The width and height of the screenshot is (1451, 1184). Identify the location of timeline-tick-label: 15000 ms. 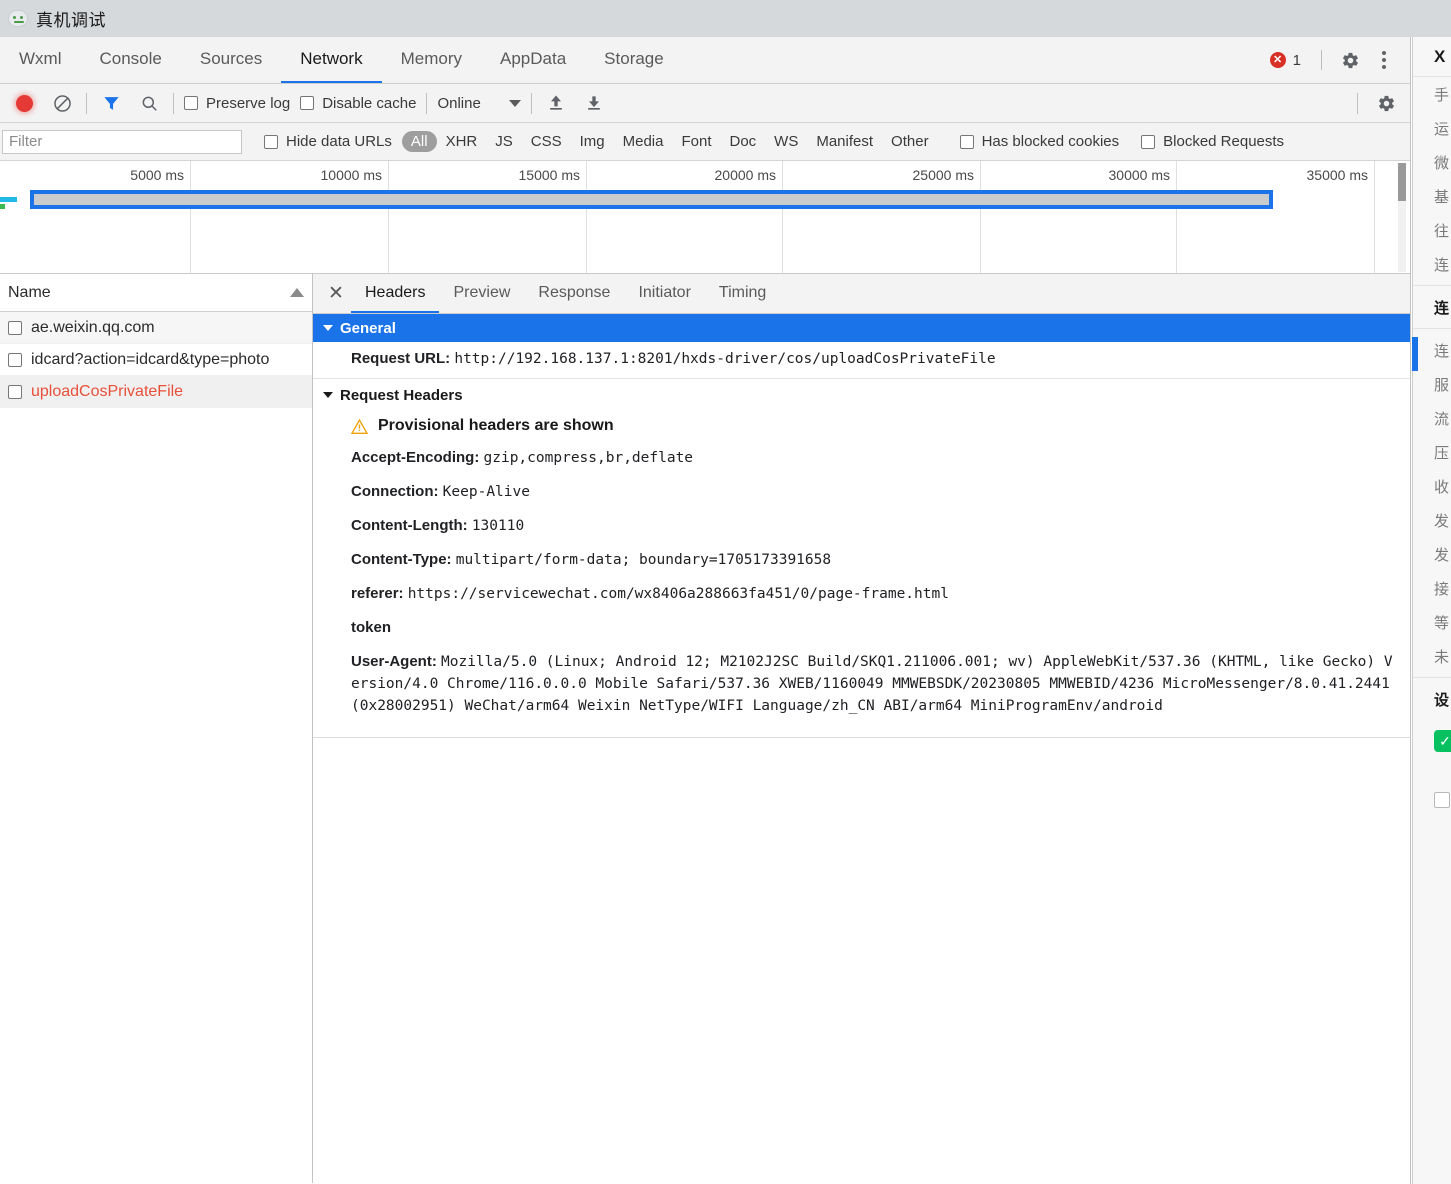
(549, 175).